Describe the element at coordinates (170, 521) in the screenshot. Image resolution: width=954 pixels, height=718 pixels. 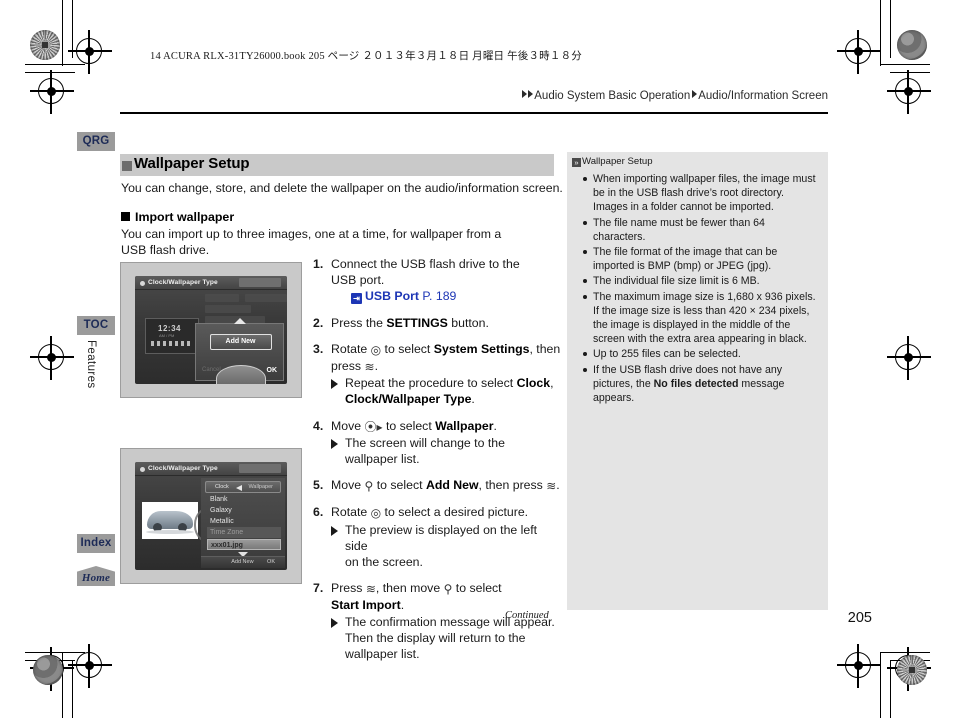
I see `car-image` at that location.